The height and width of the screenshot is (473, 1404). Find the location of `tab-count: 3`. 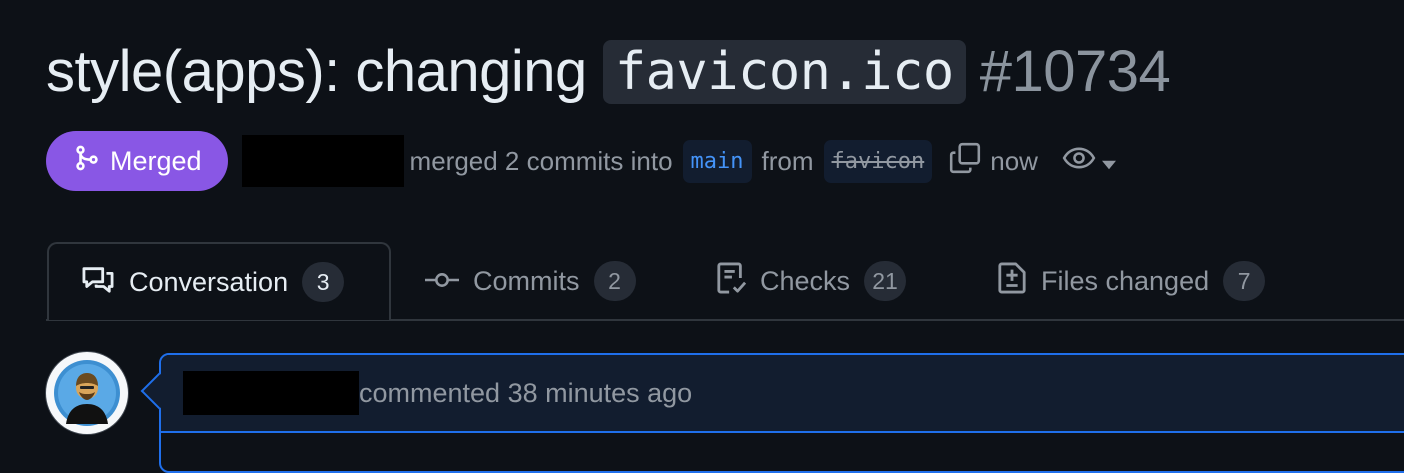

tab-count: 3 is located at coordinates (323, 282).